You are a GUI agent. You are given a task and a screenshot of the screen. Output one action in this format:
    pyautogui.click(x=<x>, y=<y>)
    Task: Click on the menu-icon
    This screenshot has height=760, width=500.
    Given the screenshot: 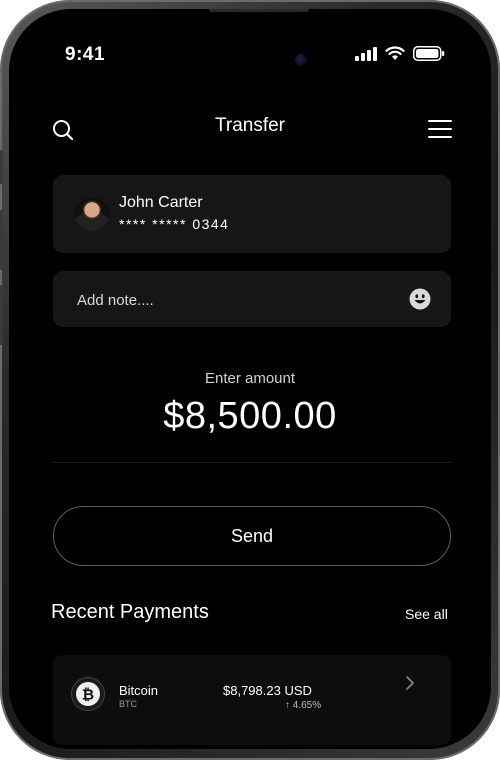 What is the action you would take?
    pyautogui.click(x=440, y=129)
    